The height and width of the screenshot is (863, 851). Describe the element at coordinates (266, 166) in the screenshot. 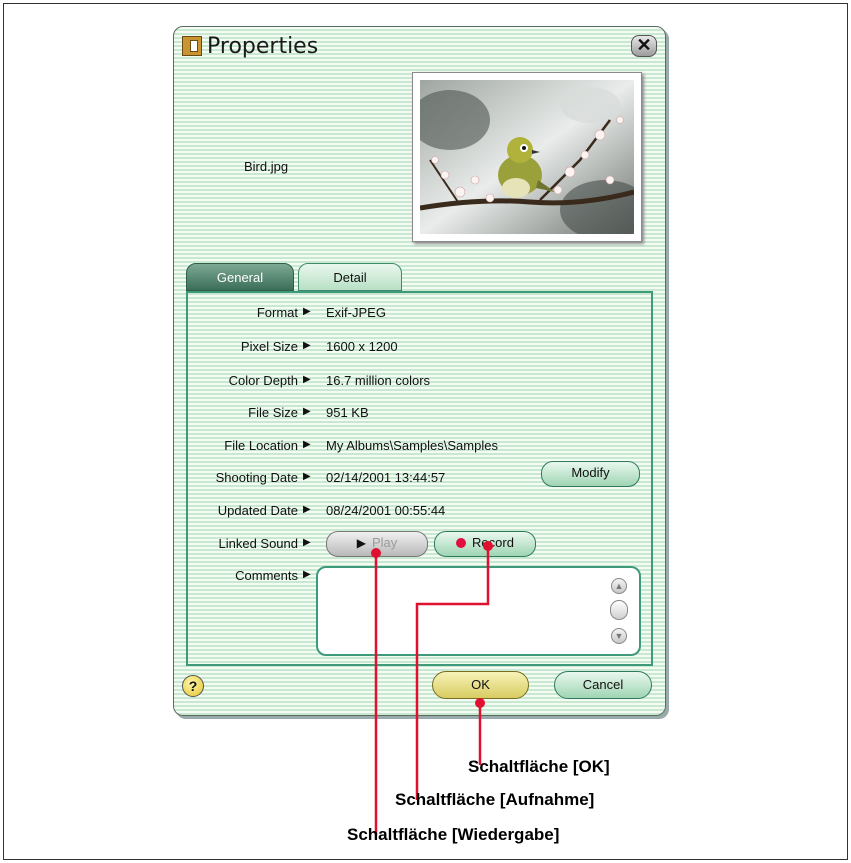

I see `file-name: Bird.jpg` at that location.